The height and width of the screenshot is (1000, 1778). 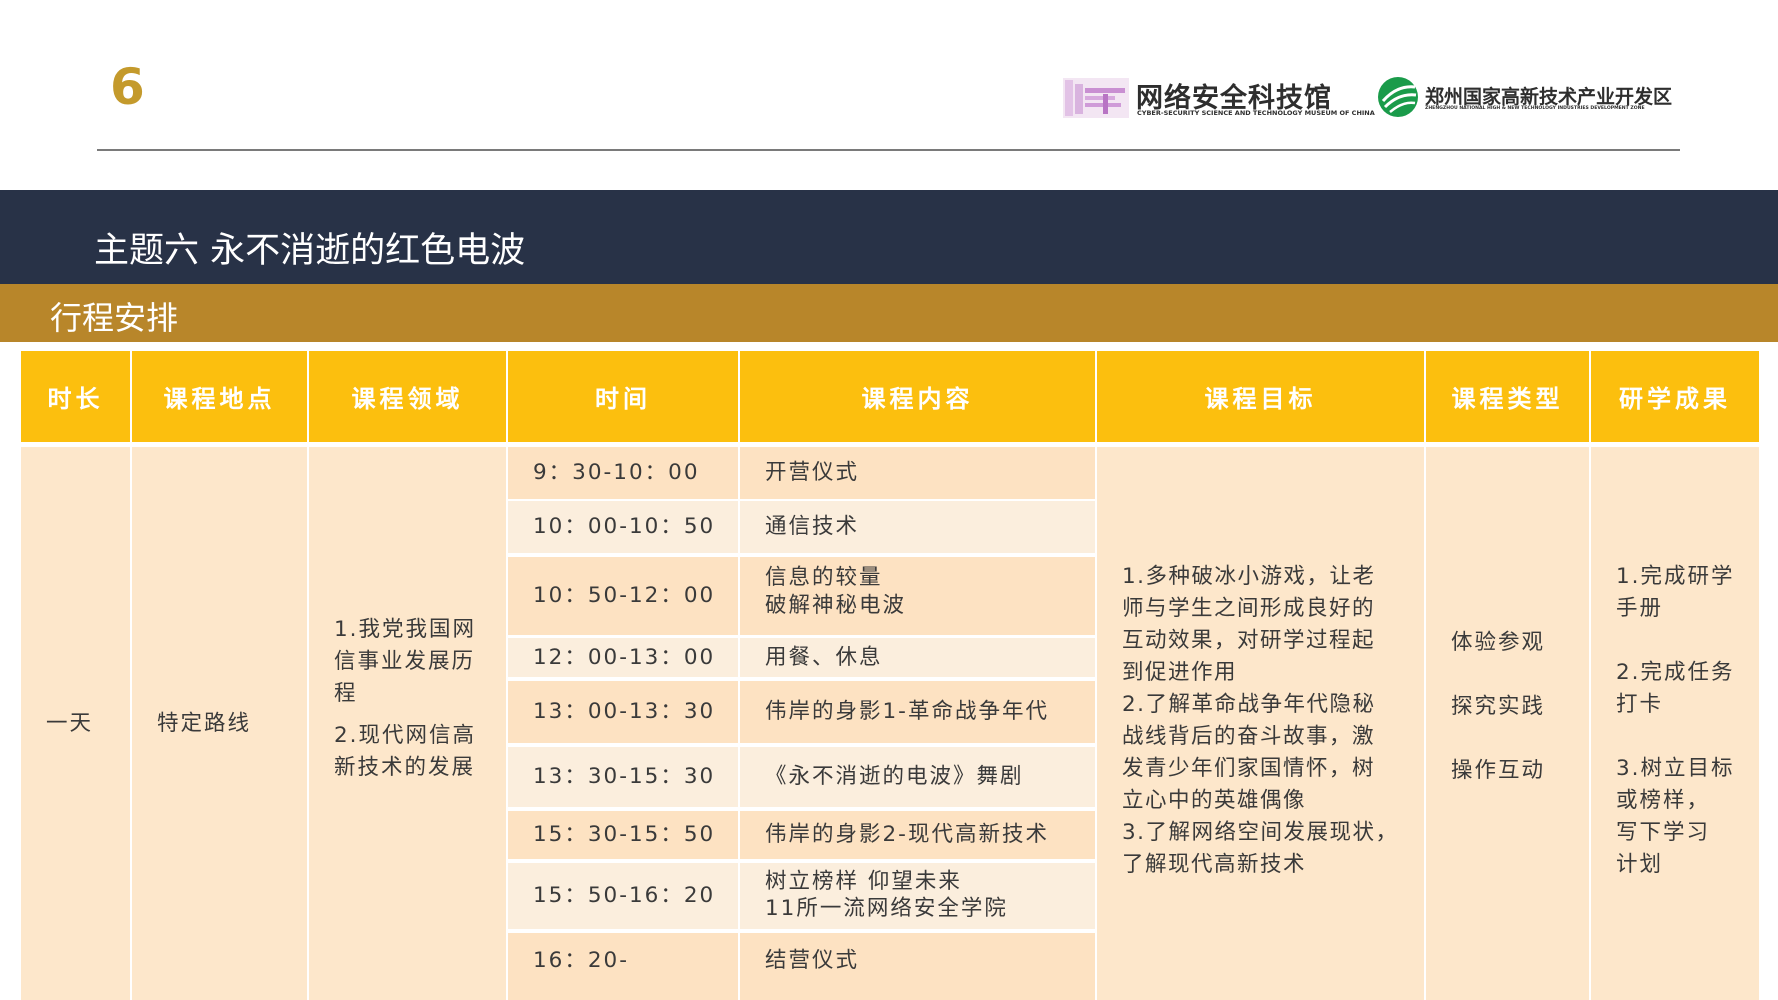 I want to click on outcome-line: 手册, so click(x=1640, y=608).